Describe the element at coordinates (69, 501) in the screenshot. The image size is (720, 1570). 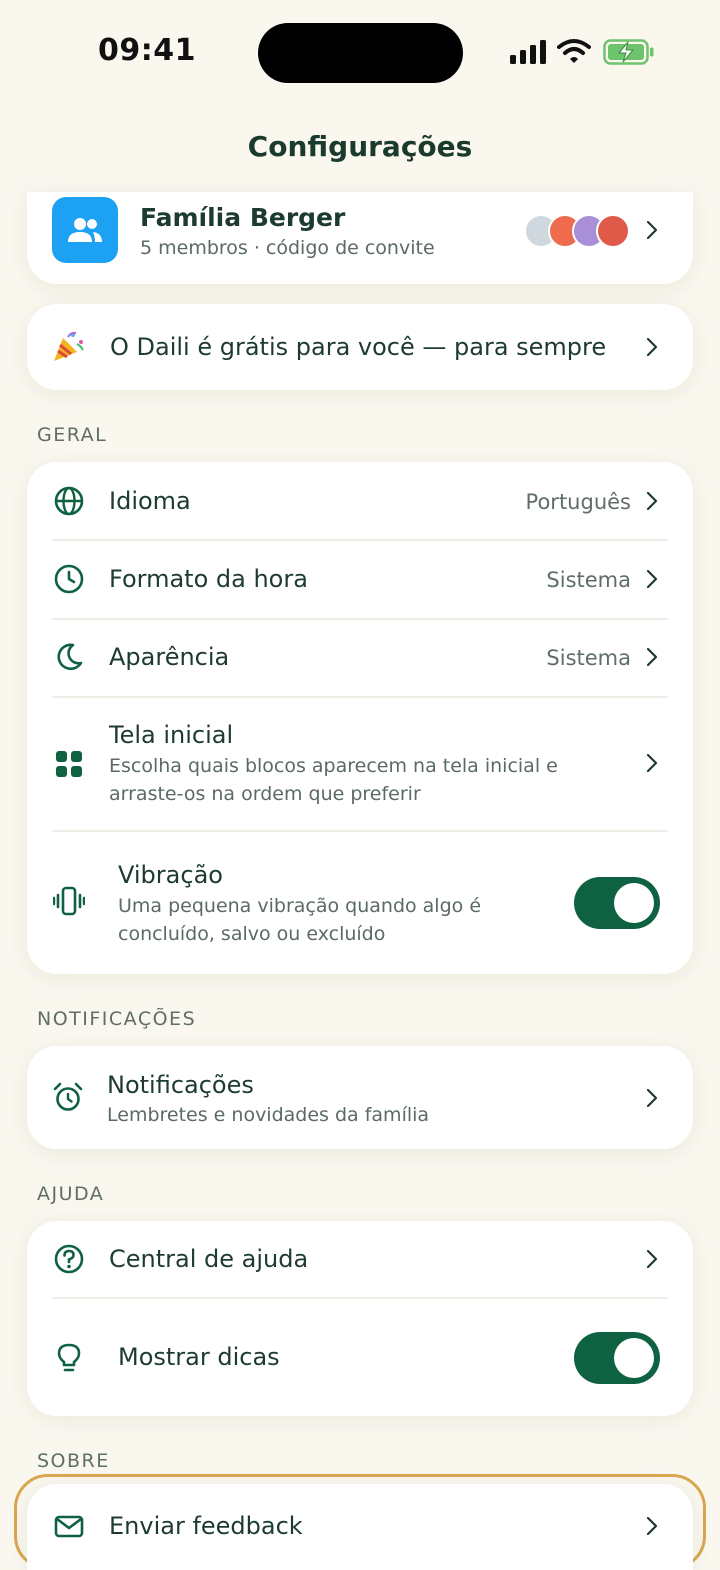
I see `globe-icon` at that location.